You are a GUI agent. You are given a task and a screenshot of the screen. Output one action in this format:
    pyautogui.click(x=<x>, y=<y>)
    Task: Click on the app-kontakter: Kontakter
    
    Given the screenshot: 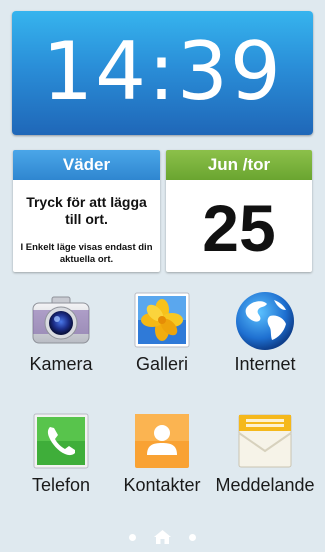 What is the action you would take?
    pyautogui.click(x=162, y=454)
    